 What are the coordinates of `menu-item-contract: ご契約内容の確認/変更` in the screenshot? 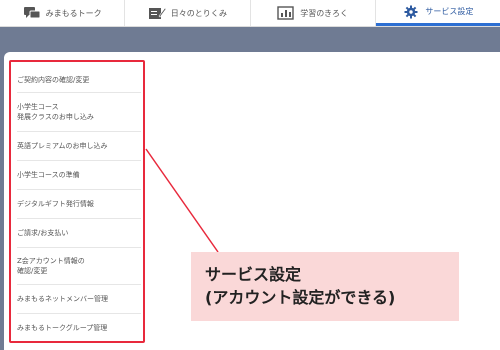 It's located at (79, 80).